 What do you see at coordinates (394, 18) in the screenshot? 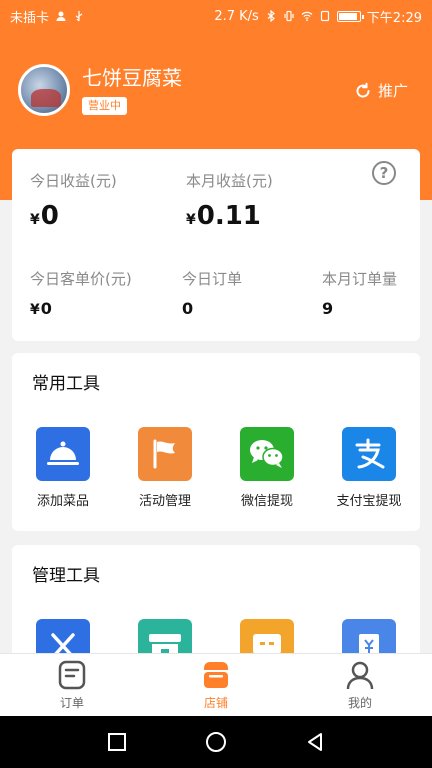
I see `clock: 下午2:29` at bounding box center [394, 18].